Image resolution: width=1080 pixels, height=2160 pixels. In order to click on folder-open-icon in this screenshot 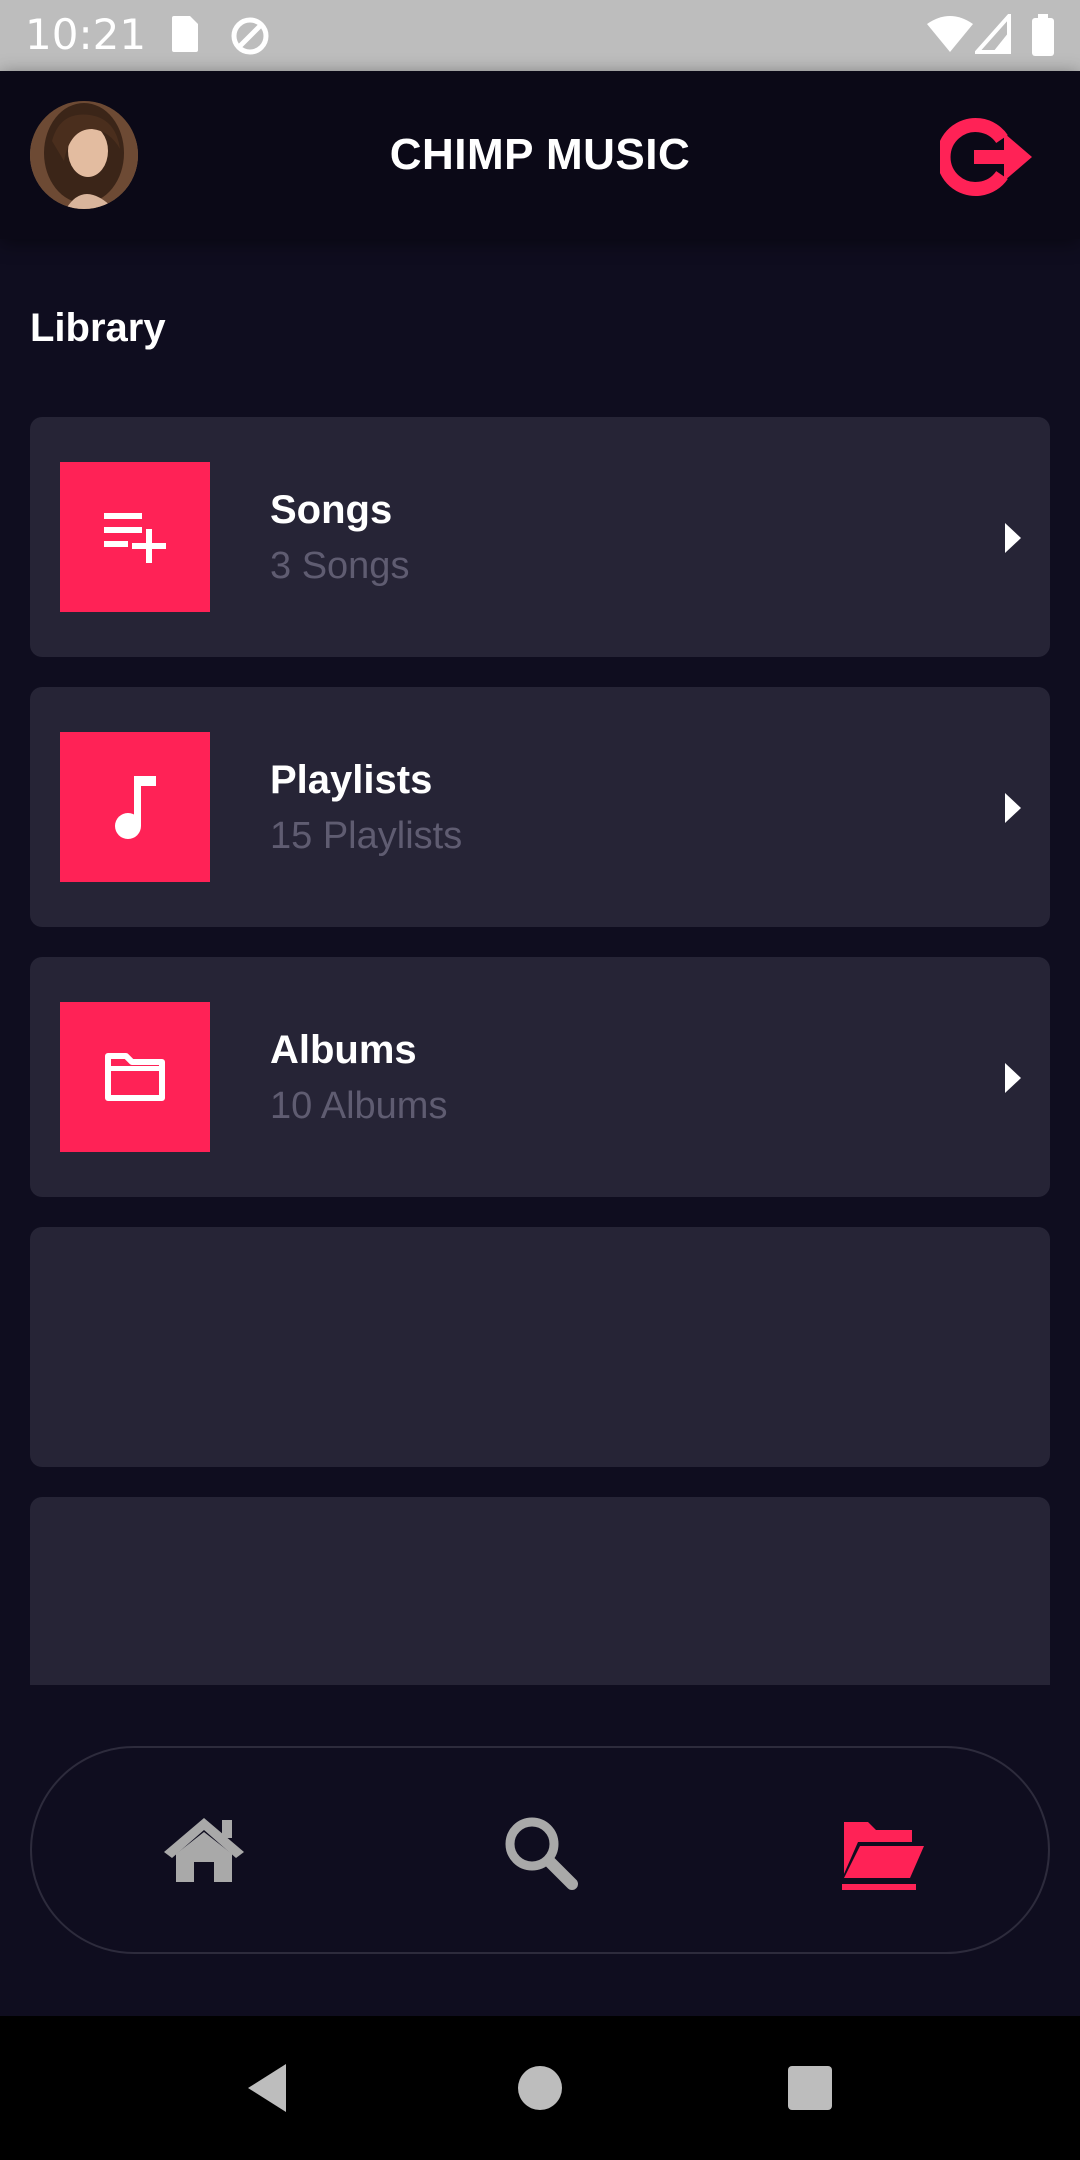, I will do `click(883, 1856)`.